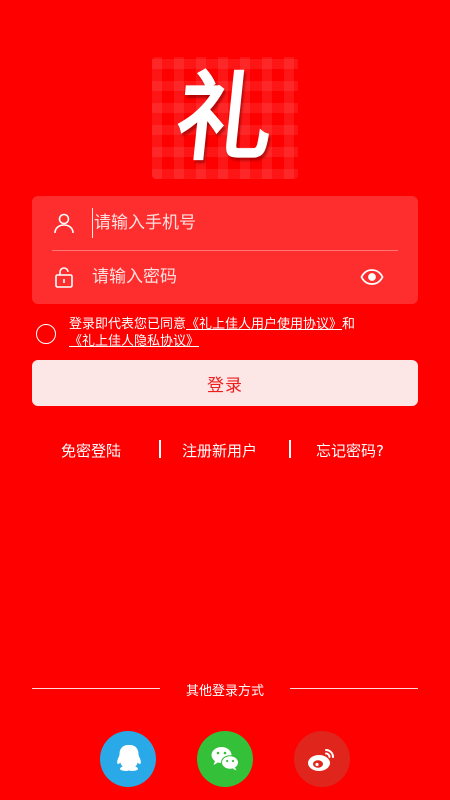  What do you see at coordinates (254, 333) in the screenshot?
I see `agreement-text: 登录即代表您已同意《礼上佳人用户使用协议》和 《礼上佳人隐私协议》` at bounding box center [254, 333].